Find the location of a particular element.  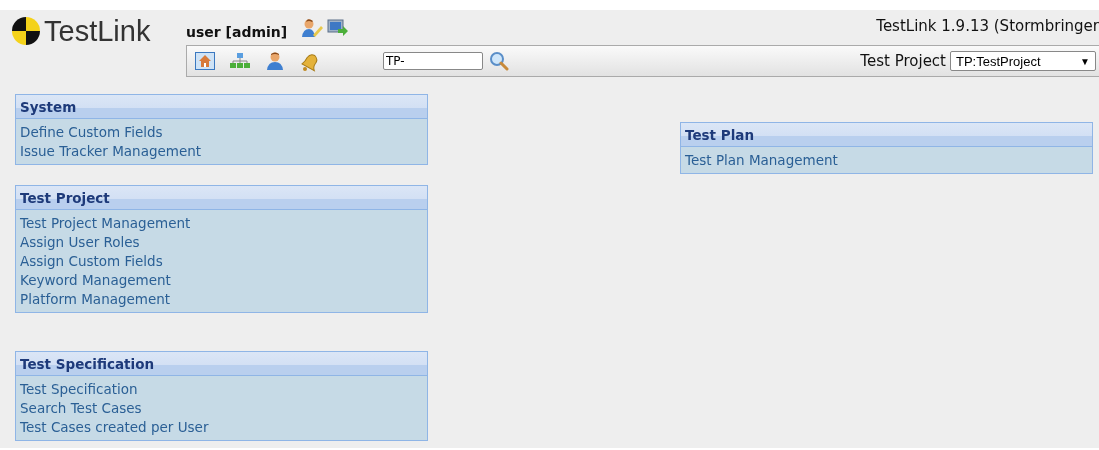

menu-link: Define Custom Fields is located at coordinates (91, 132).